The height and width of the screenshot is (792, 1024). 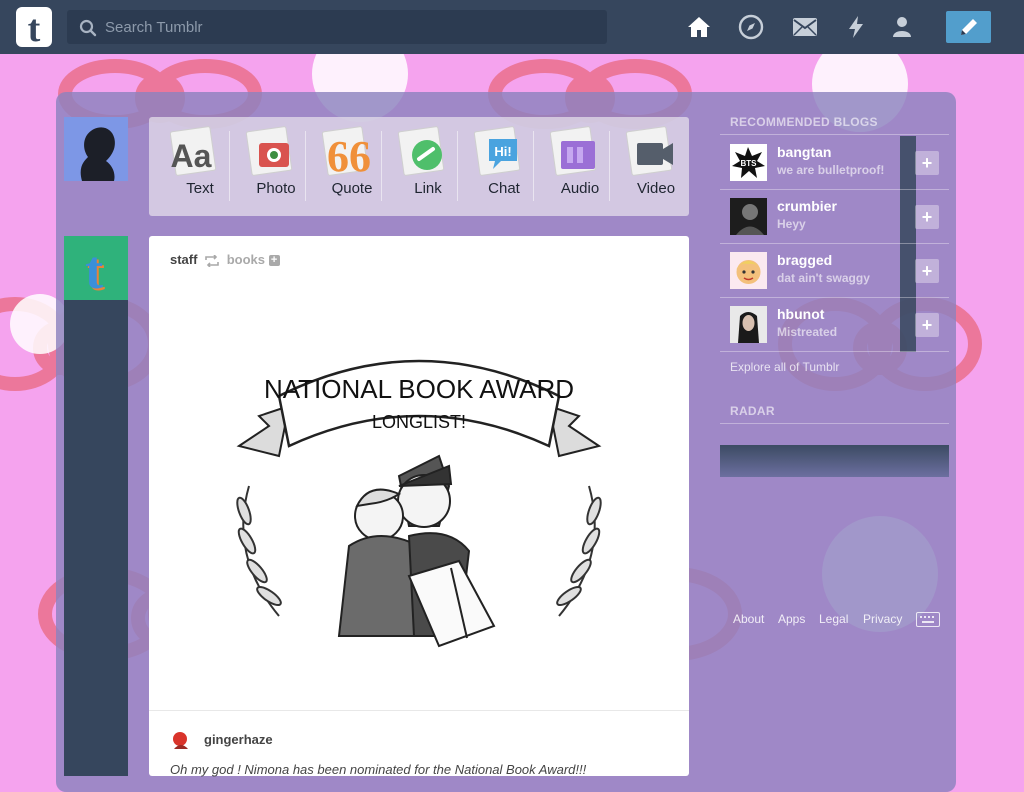 I want to click on blog-name: crumbier, so click(x=807, y=206).